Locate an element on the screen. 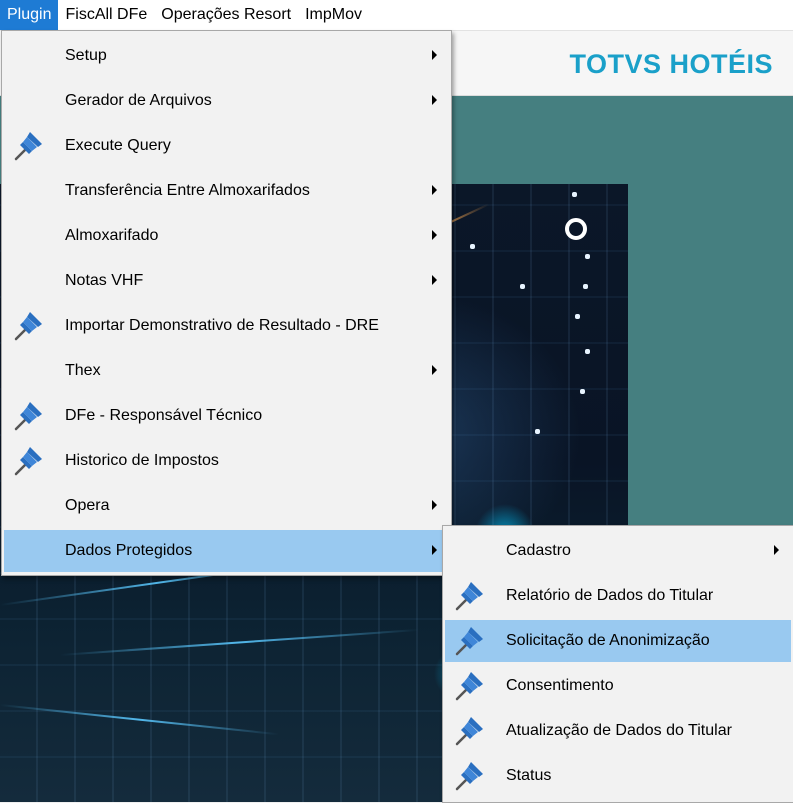 The width and height of the screenshot is (793, 803). menu-item-label: DFe - Responsável Técnico is located at coordinates (164, 415).